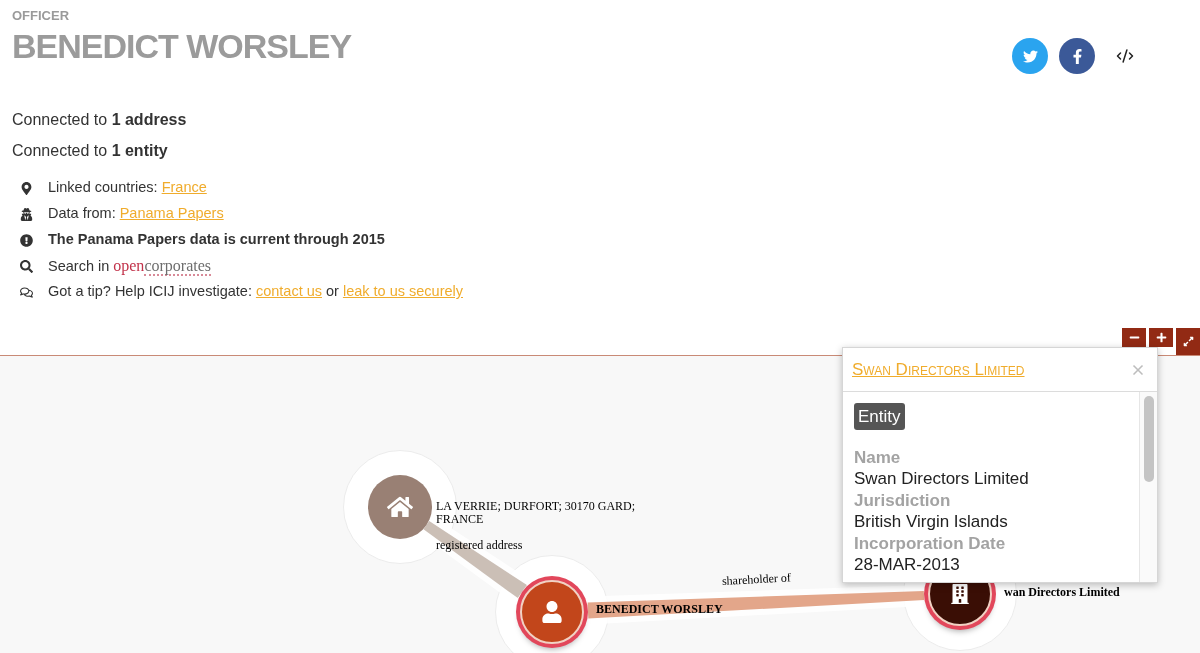  What do you see at coordinates (26, 240) in the screenshot?
I see `exclamation-icon` at bounding box center [26, 240].